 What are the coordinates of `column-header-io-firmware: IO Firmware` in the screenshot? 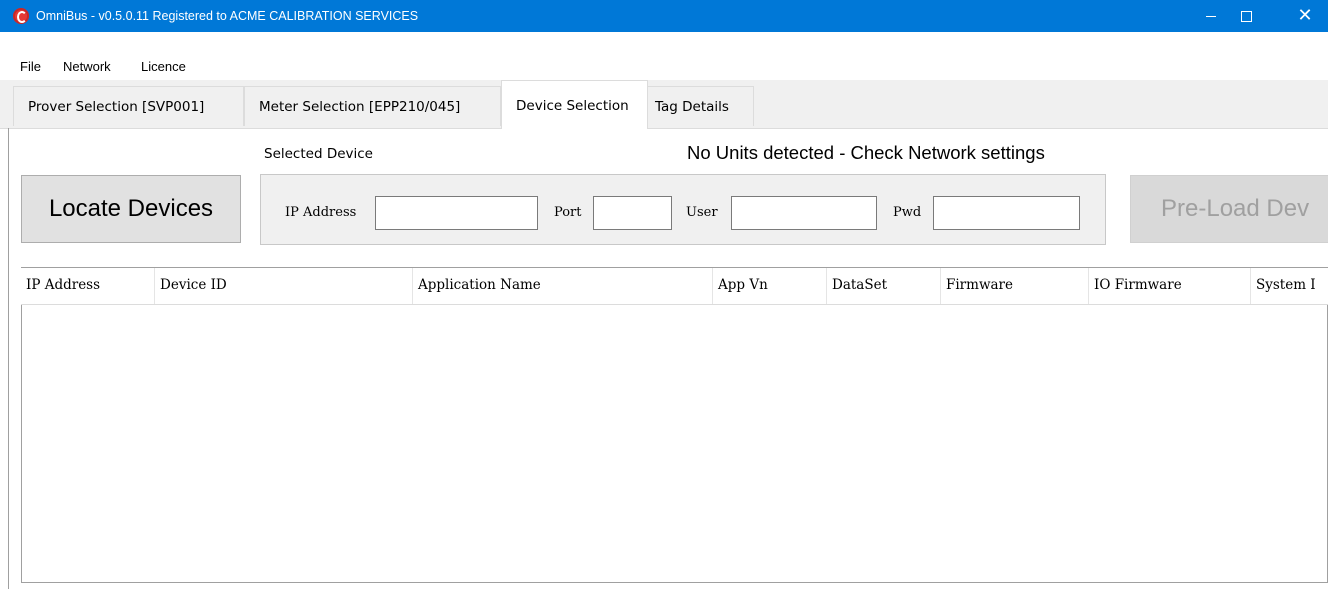 It's located at (1170, 286).